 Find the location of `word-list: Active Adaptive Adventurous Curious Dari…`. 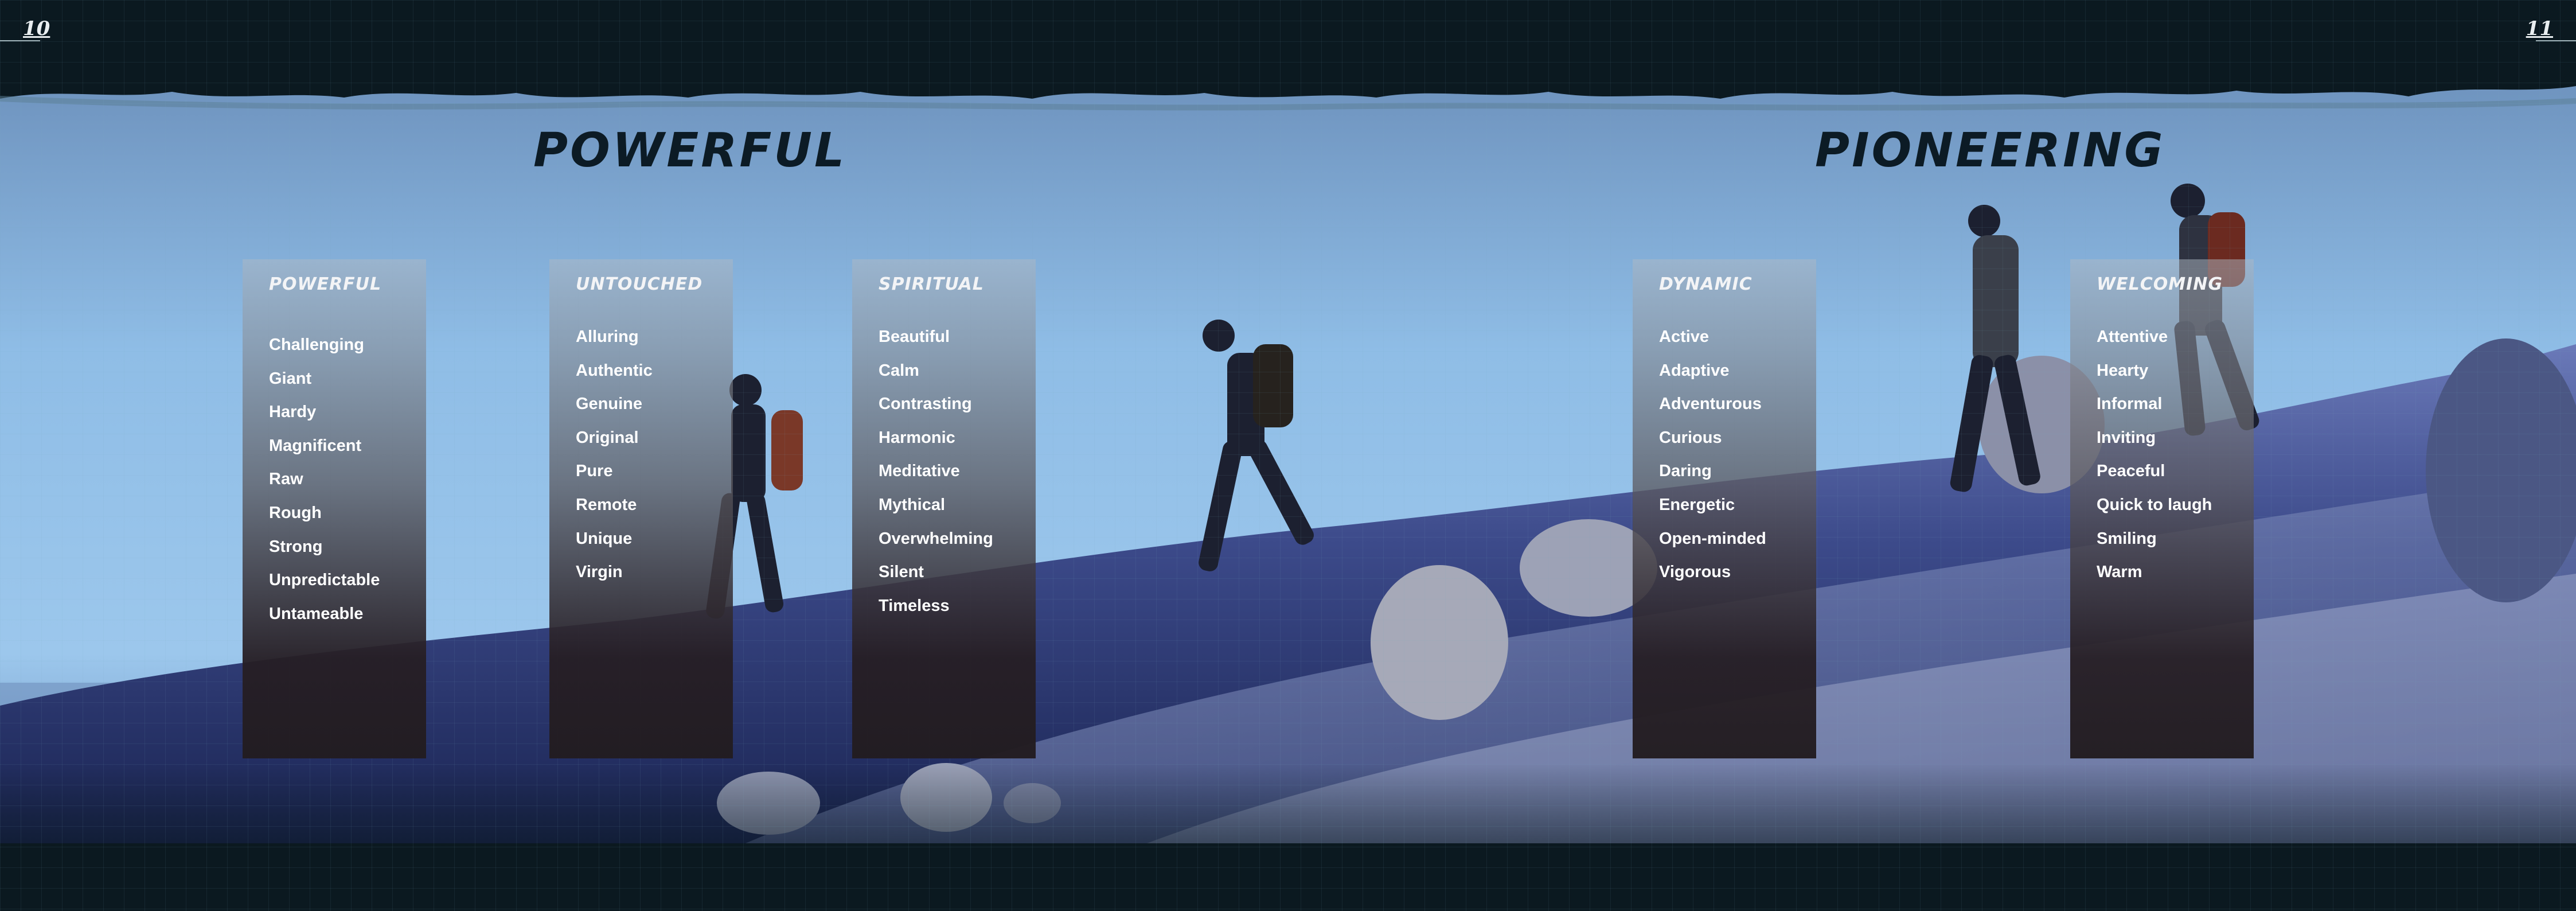

word-list: Active Adaptive Adventurous Curious Dari… is located at coordinates (1712, 454).